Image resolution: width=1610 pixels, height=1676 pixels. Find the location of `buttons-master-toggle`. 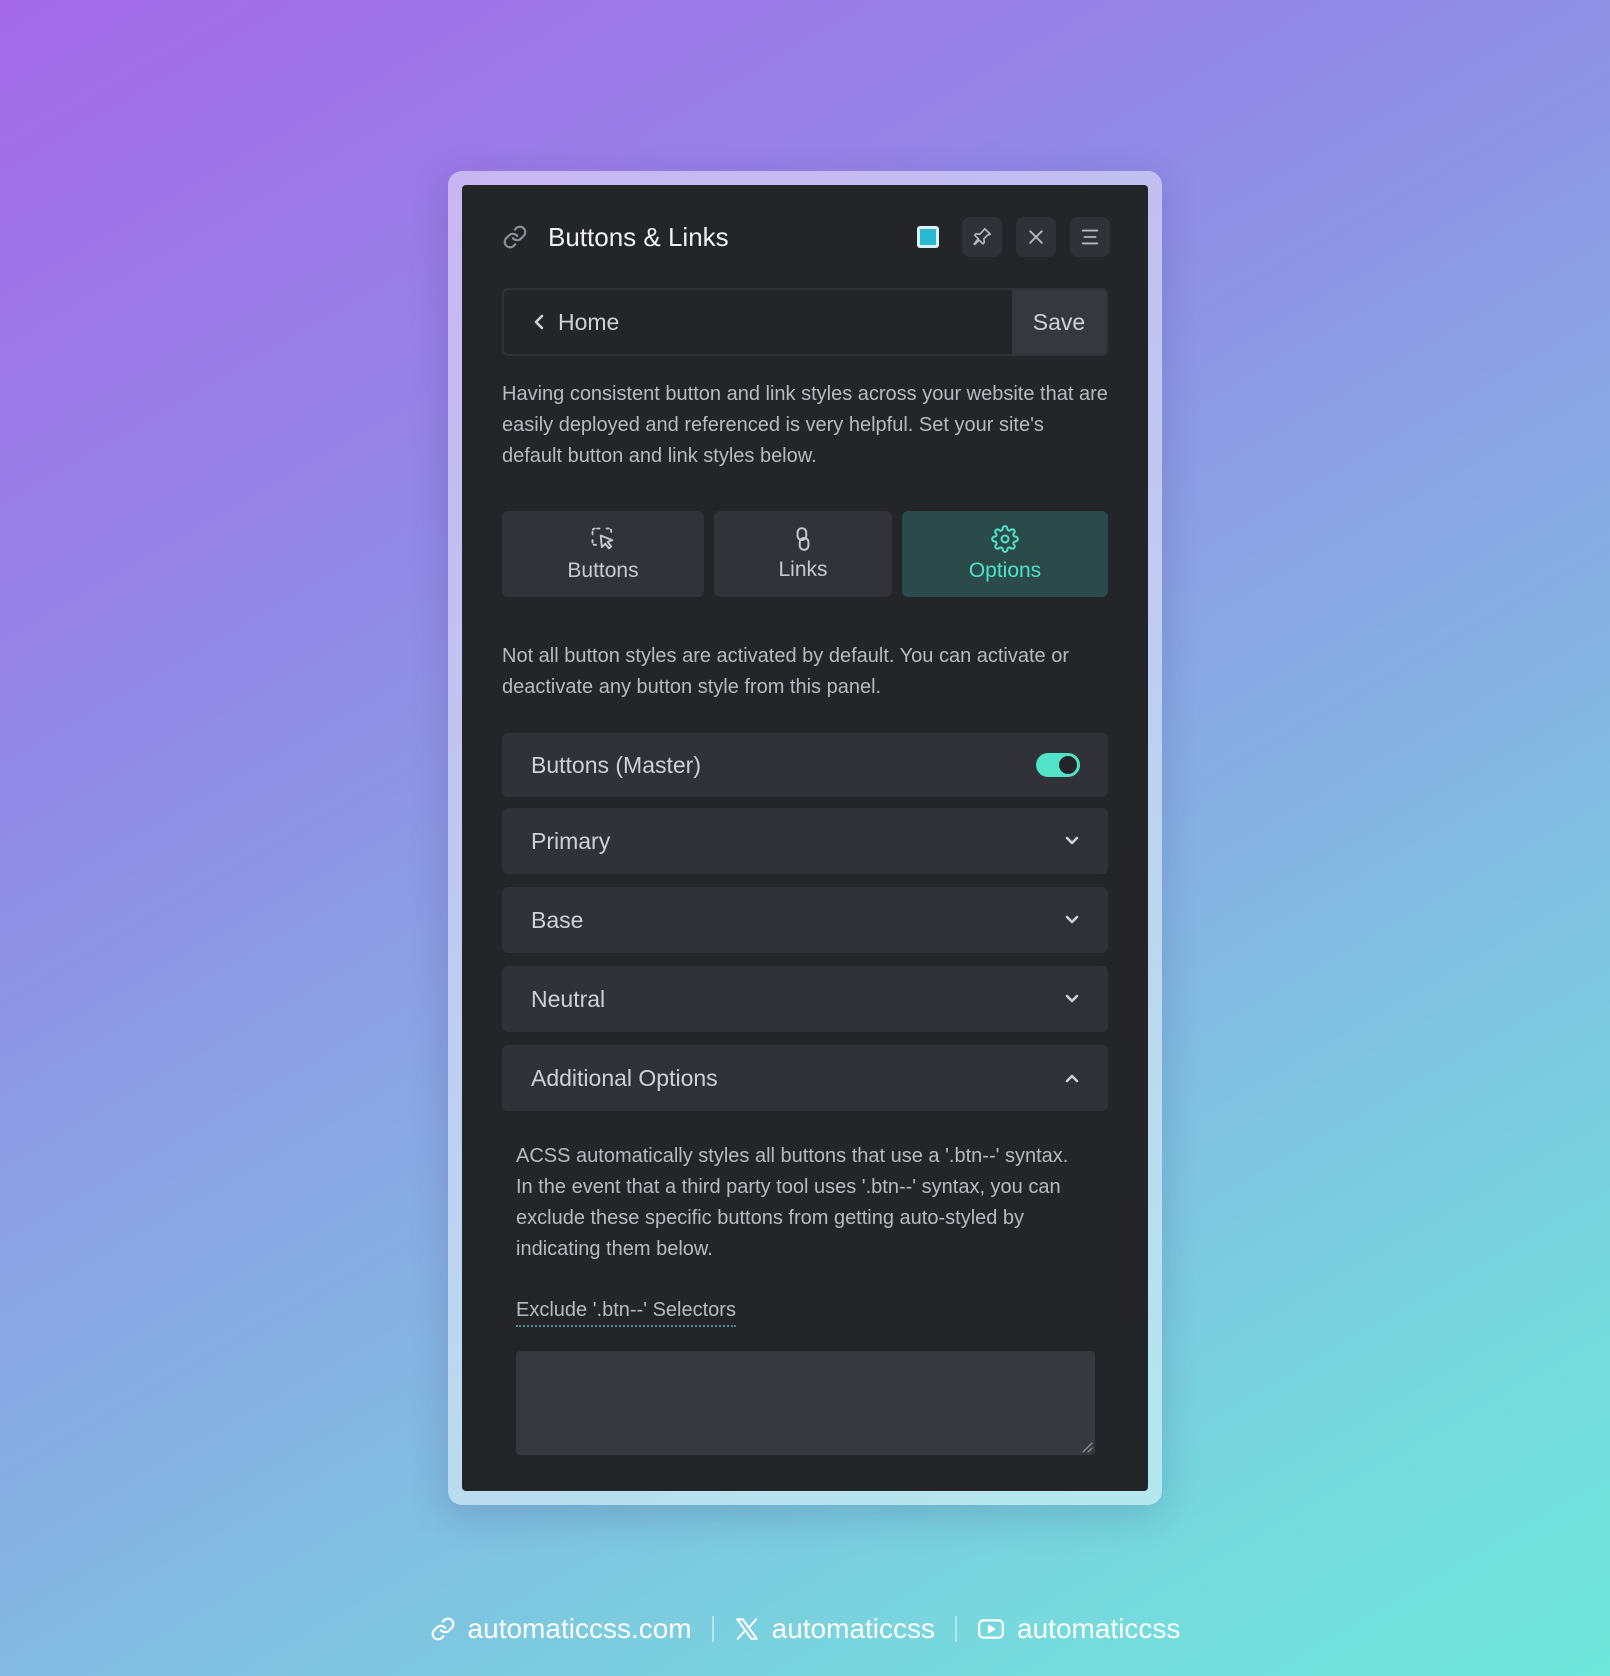

buttons-master-toggle is located at coordinates (1058, 765).